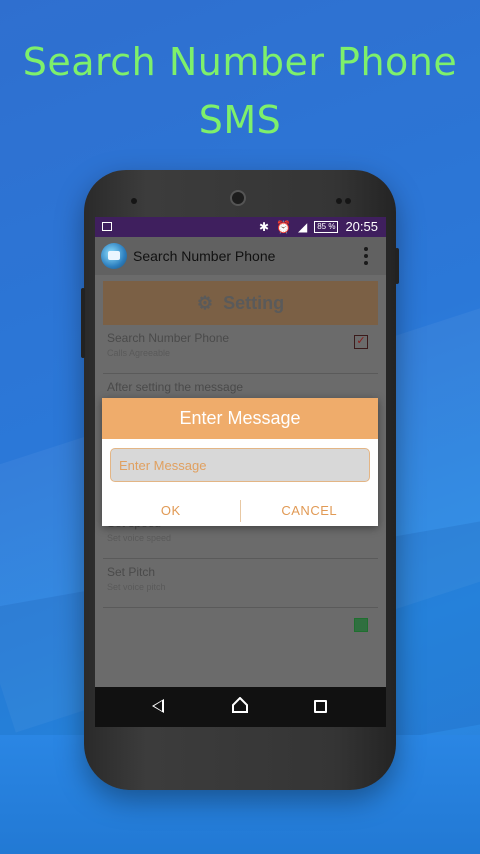 This screenshot has width=480, height=854. What do you see at coordinates (361, 625) in the screenshot?
I see `pref-checkbox` at bounding box center [361, 625].